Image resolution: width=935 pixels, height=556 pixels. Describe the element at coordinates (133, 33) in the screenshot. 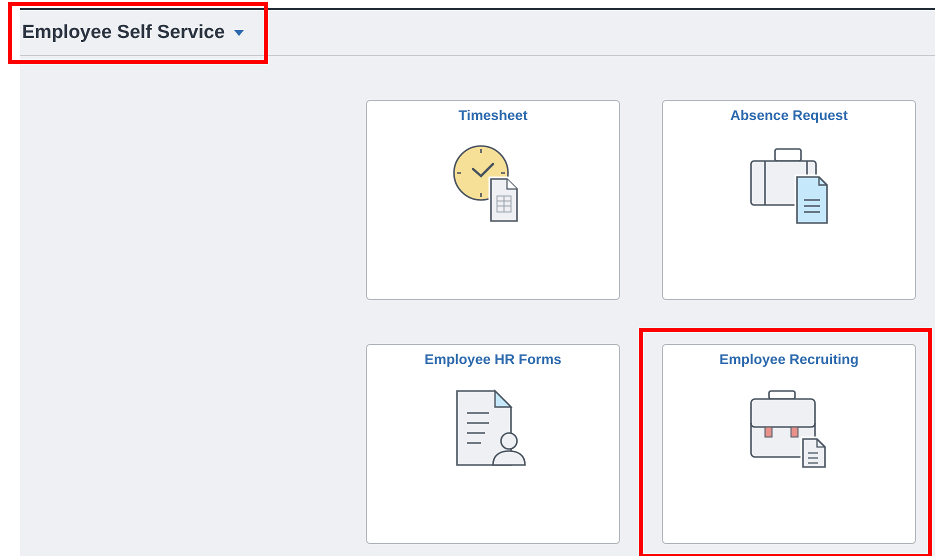

I see `page-title-menu: Employee Self Service` at that location.